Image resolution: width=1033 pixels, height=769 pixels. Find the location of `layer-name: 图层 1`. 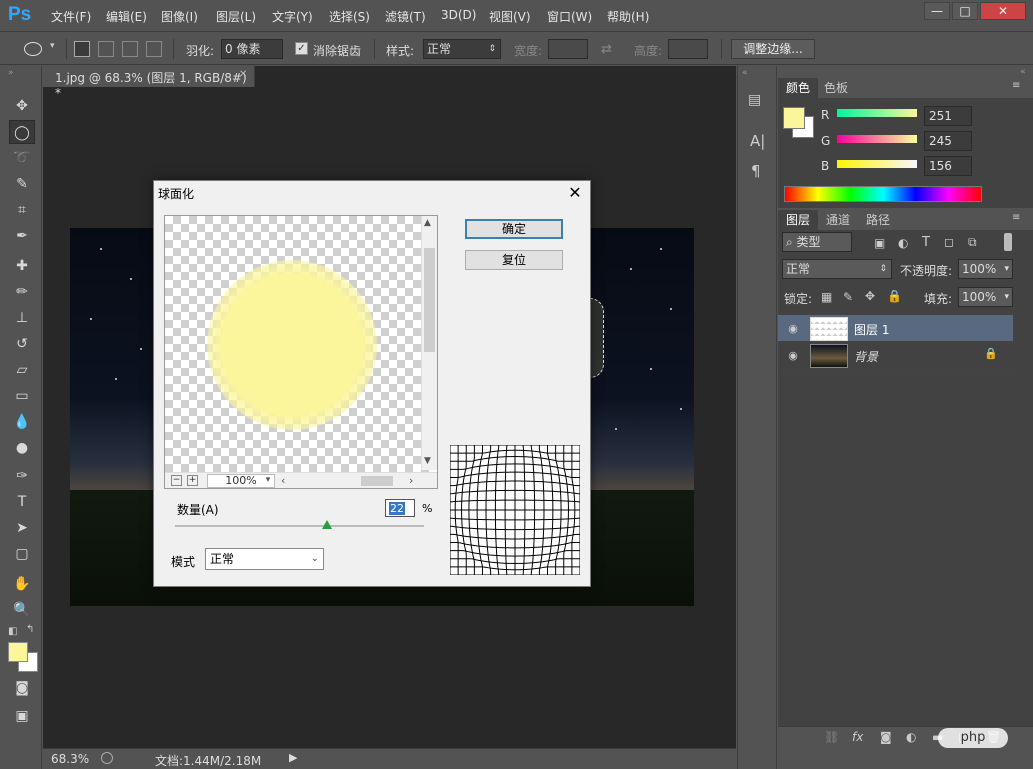

layer-name: 图层 1 is located at coordinates (871, 329).